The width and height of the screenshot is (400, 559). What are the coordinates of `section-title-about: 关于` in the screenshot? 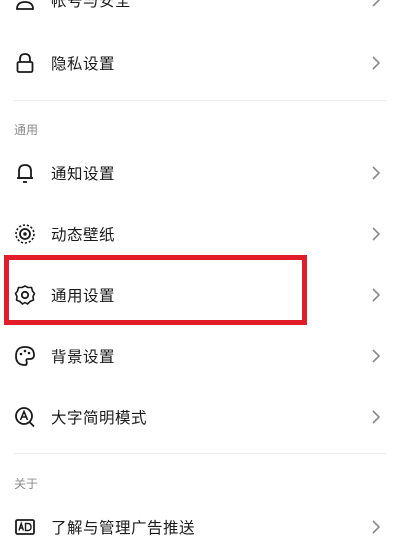 It's located at (26, 484).